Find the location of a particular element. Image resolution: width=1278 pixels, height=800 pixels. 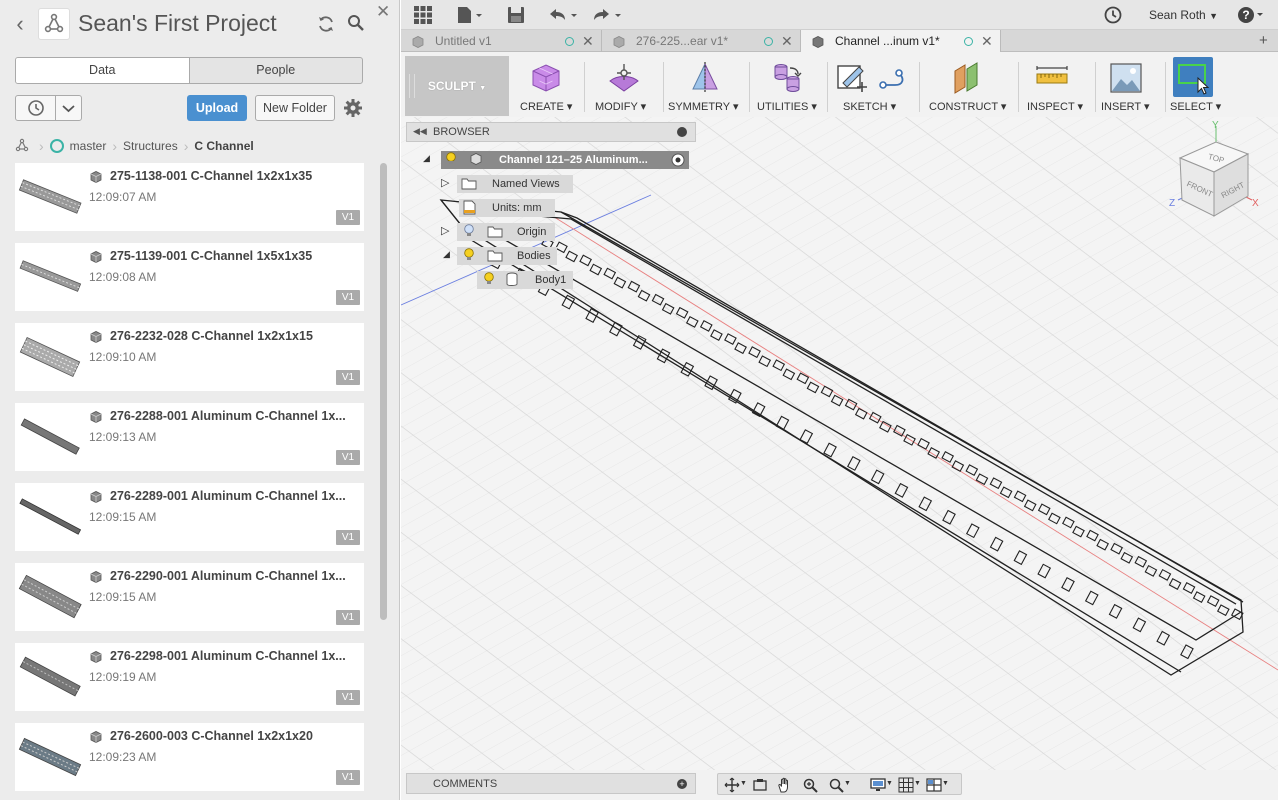

chevron-down-icon is located at coordinates (68, 108).